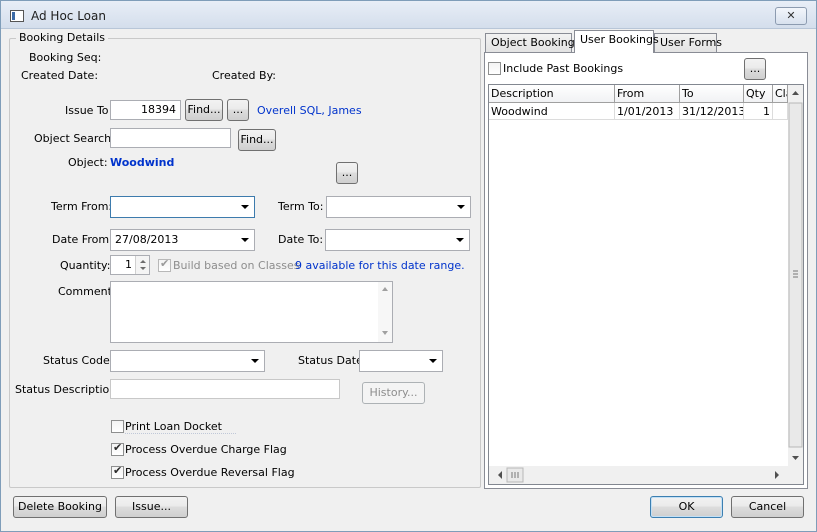 The width and height of the screenshot is (817, 532). Describe the element at coordinates (795, 475) in the screenshot. I see `grid-size-grip` at that location.